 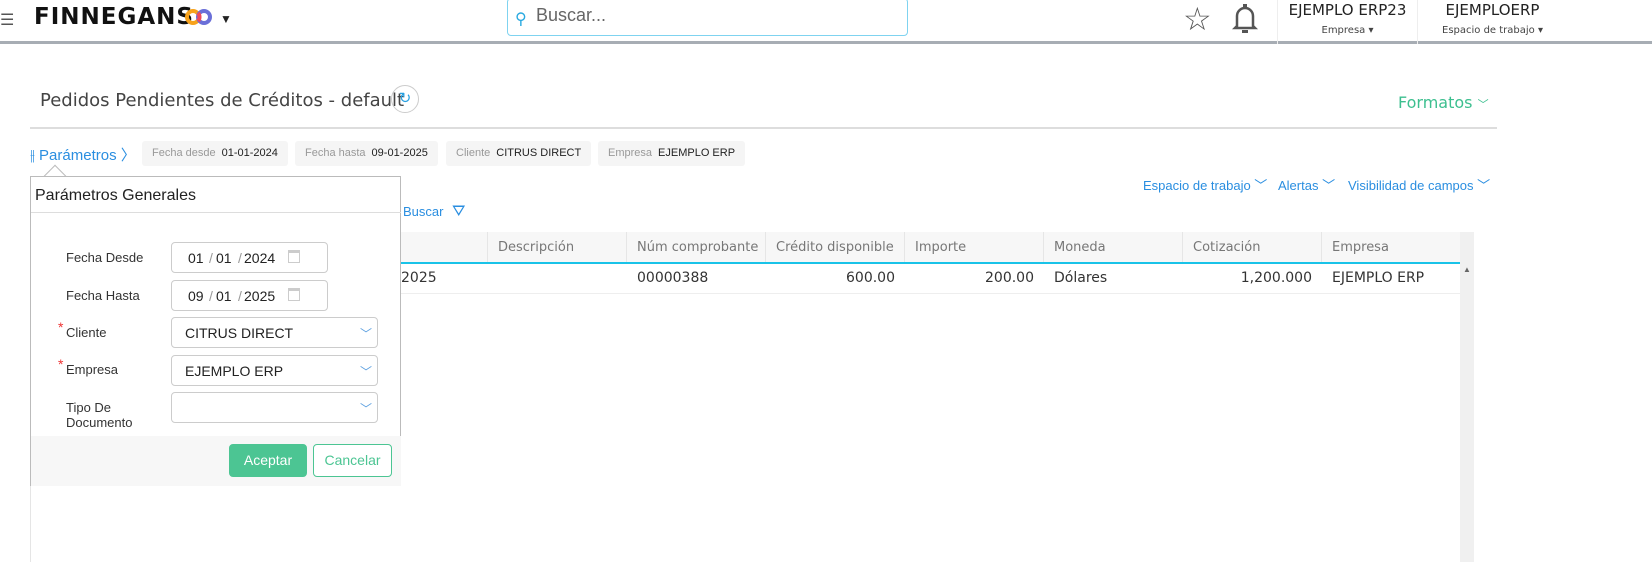 I want to click on grid-search-button: Buscar, so click(x=423, y=211).